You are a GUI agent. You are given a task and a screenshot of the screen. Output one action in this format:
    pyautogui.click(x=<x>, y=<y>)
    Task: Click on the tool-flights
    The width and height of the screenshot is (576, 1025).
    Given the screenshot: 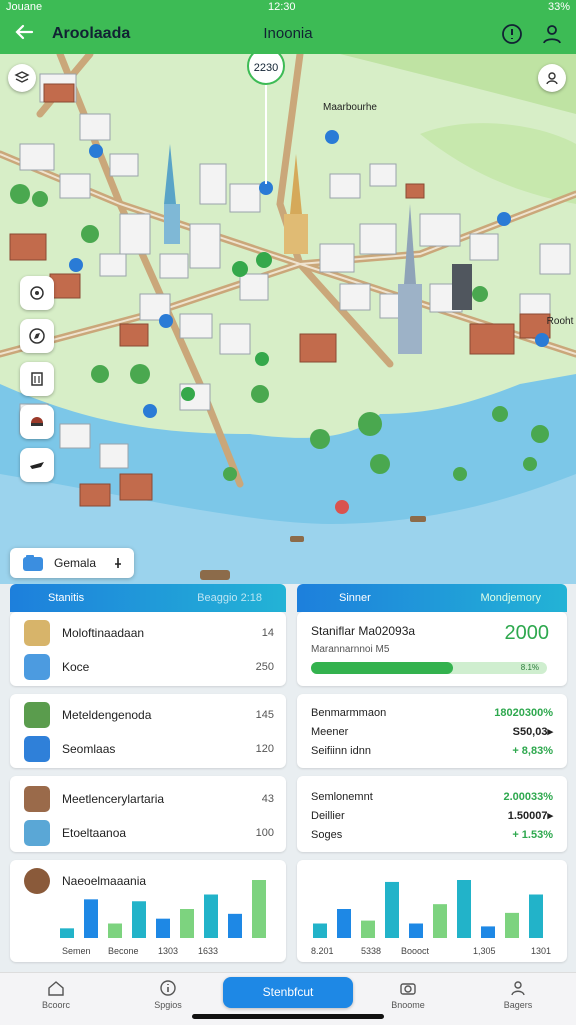 What is the action you would take?
    pyautogui.click(x=37, y=465)
    